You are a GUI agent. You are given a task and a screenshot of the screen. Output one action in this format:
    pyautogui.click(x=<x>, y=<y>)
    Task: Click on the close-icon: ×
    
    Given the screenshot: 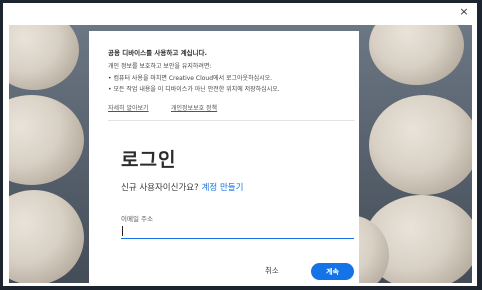 What is the action you would take?
    pyautogui.click(x=464, y=12)
    